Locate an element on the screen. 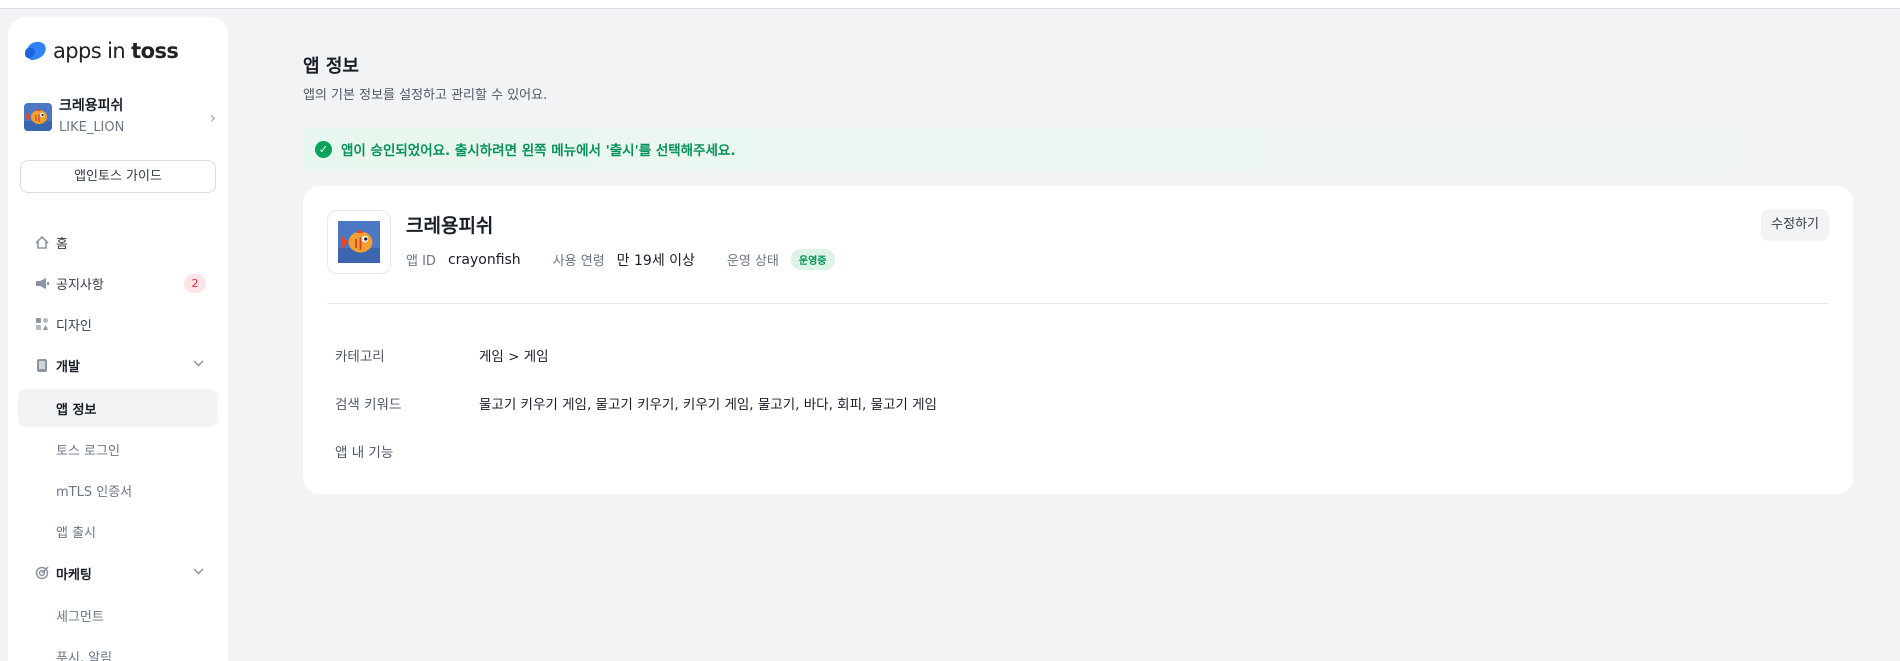 Image resolution: width=1900 pixels, height=661 pixels. sidebar-item-notices: 공지사항 2 is located at coordinates (118, 283).